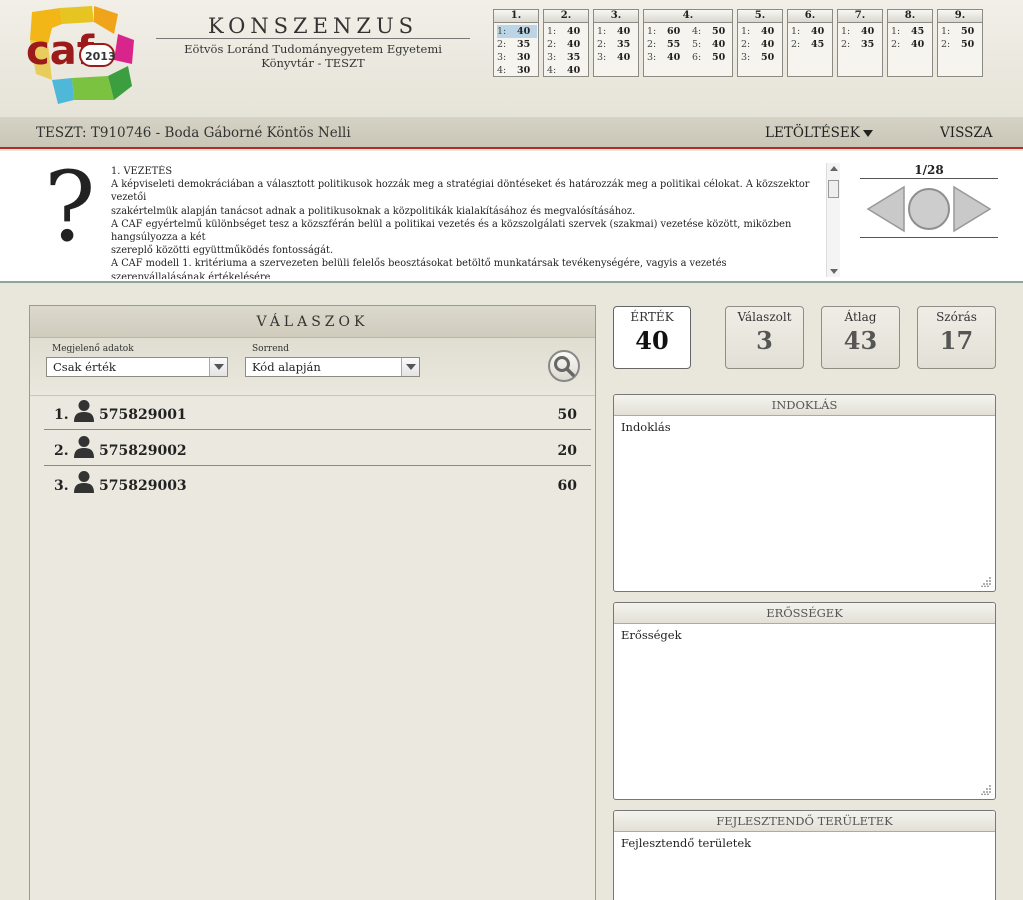 The width and height of the screenshot is (1023, 900). Describe the element at coordinates (317, 483) in the screenshot. I see `answer-row: 3. 575829003 60` at that location.